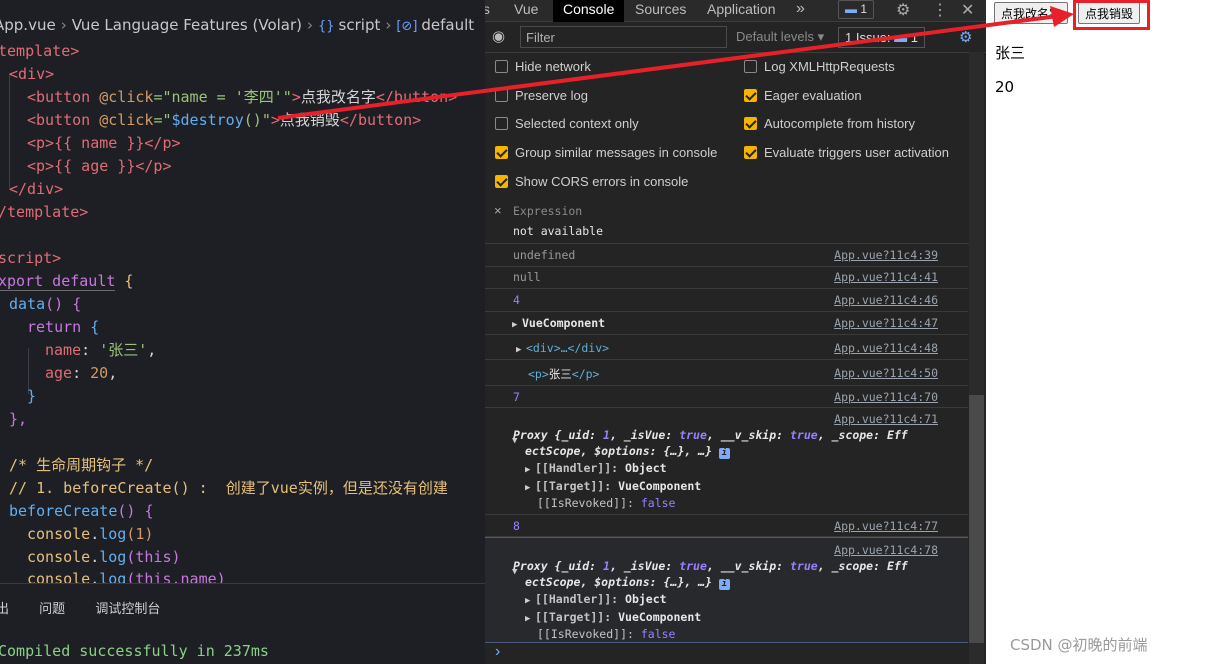 The height and width of the screenshot is (664, 1222). I want to click on source-link: App.vue?11c4:77, so click(886, 526).